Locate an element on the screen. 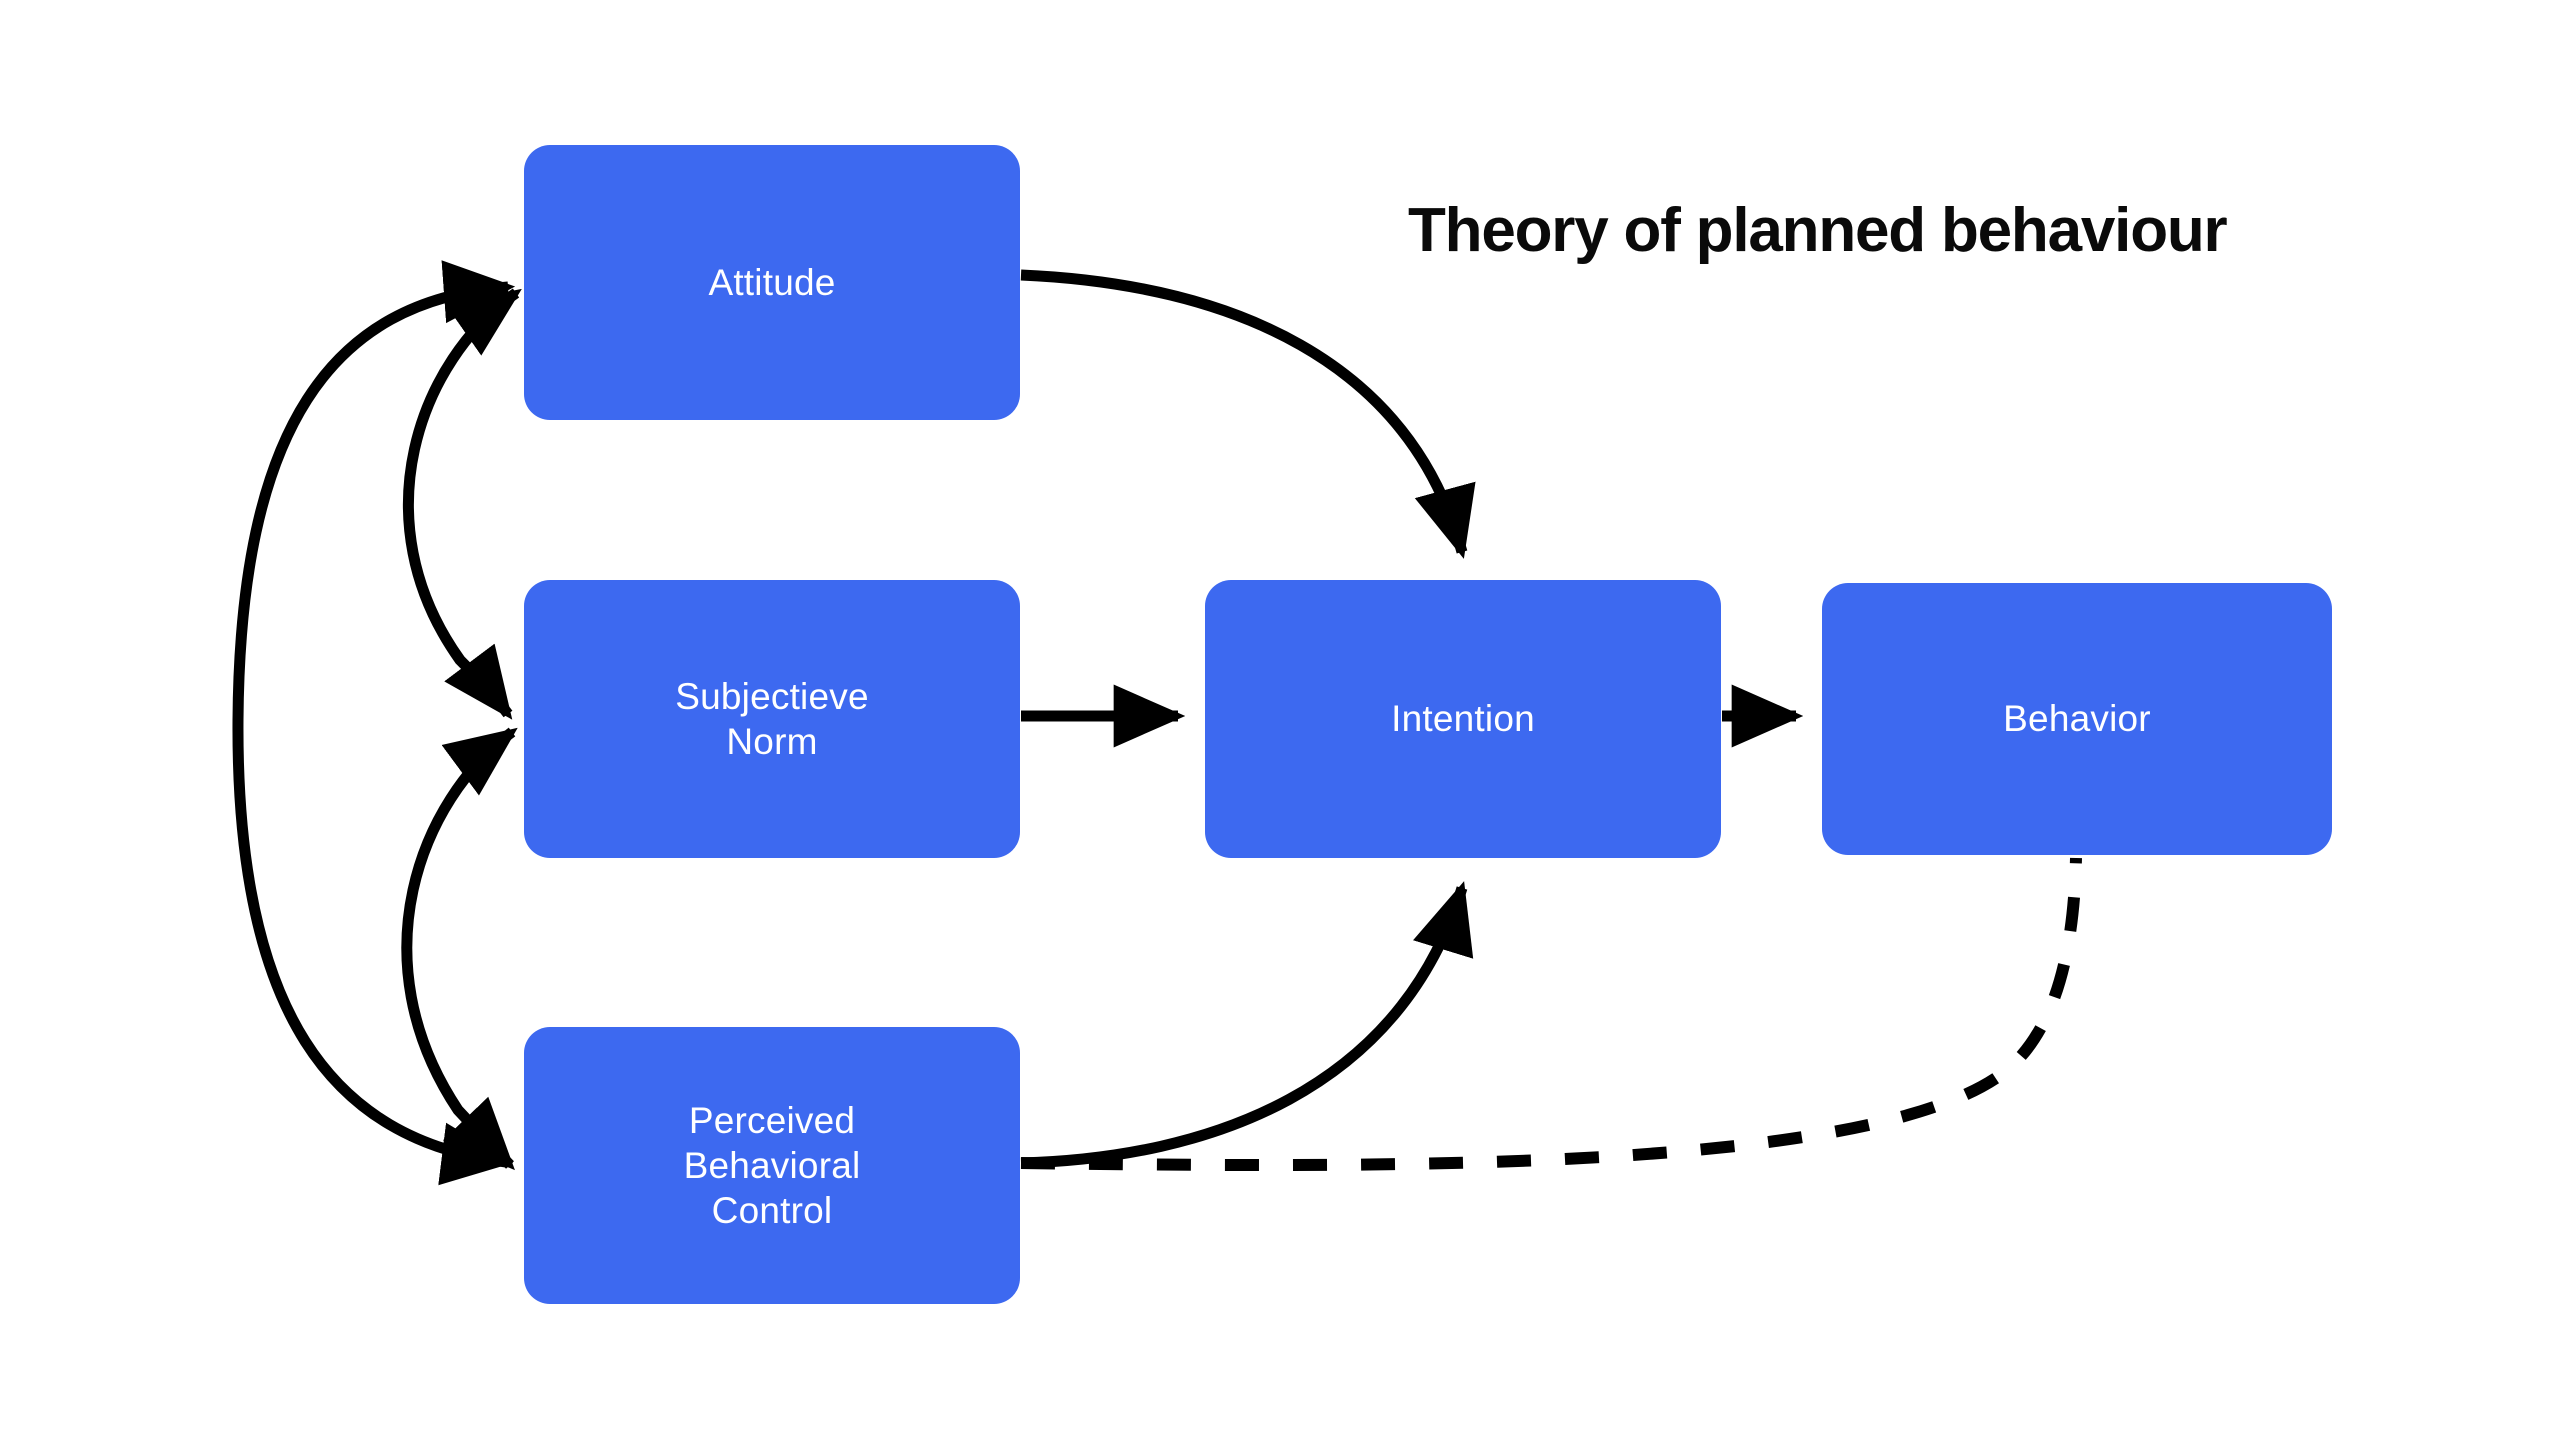  node-intention: Intention is located at coordinates (1463, 719).